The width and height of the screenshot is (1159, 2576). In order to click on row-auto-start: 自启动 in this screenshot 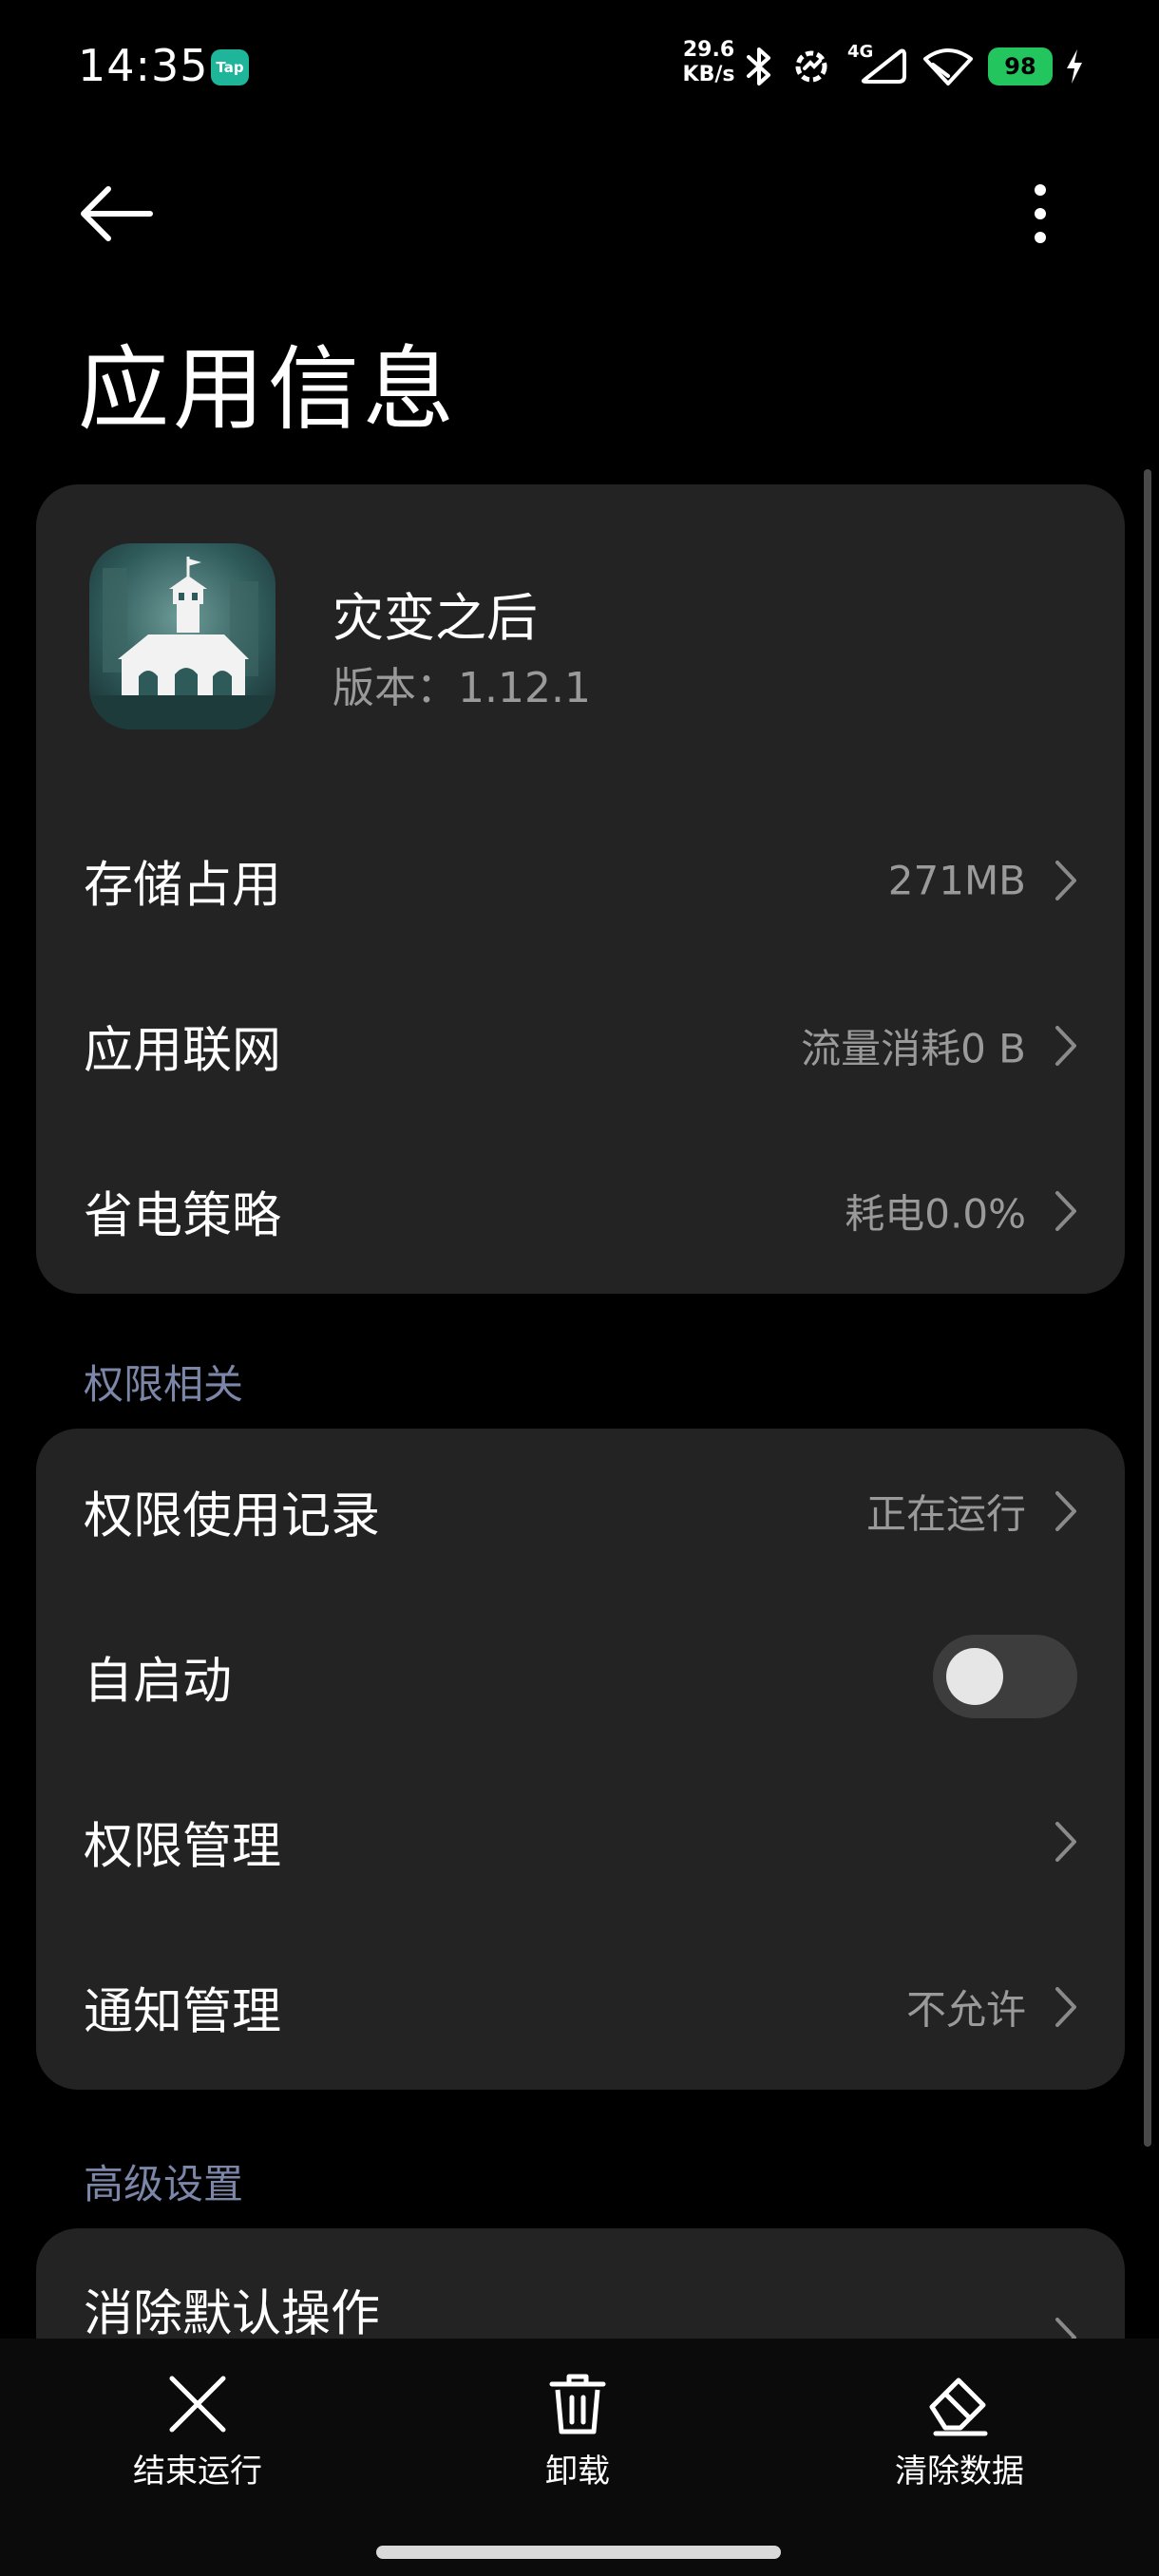, I will do `click(580, 1676)`.